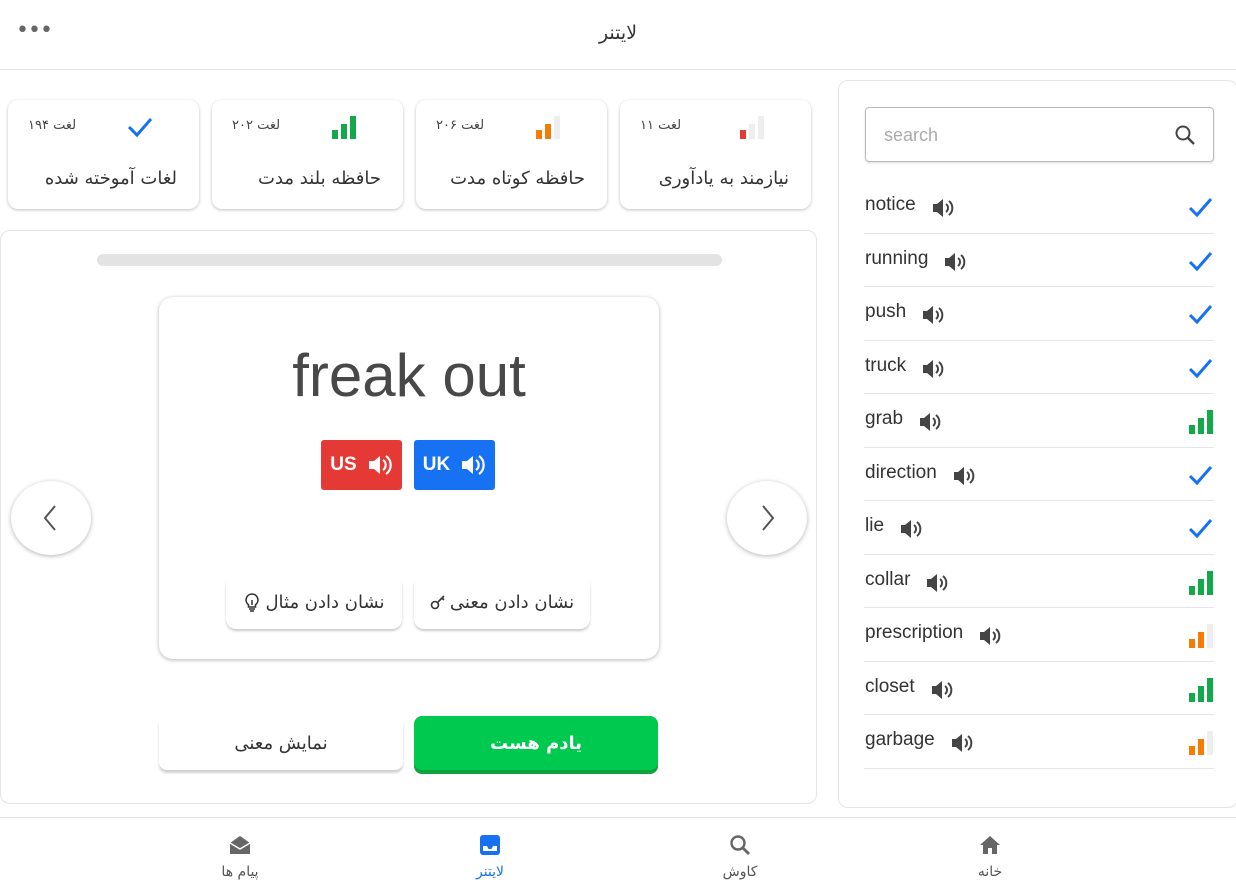  Describe the element at coordinates (897, 258) in the screenshot. I see `word-text: running` at that location.